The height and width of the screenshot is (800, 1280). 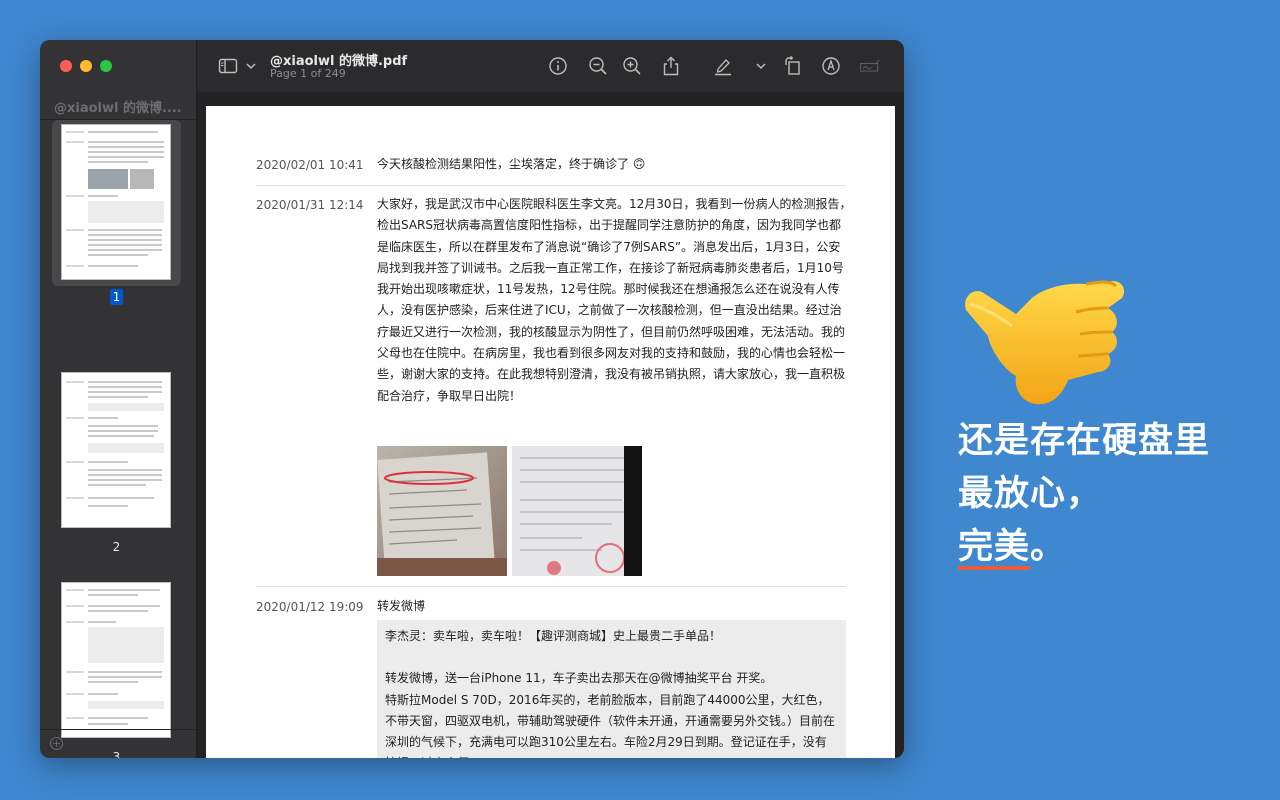 I want to click on quote-line: 转发微博，送一台iPhone 11，车子卖出去那天在@微博抽奖平台 开奖。, so click(x=579, y=678).